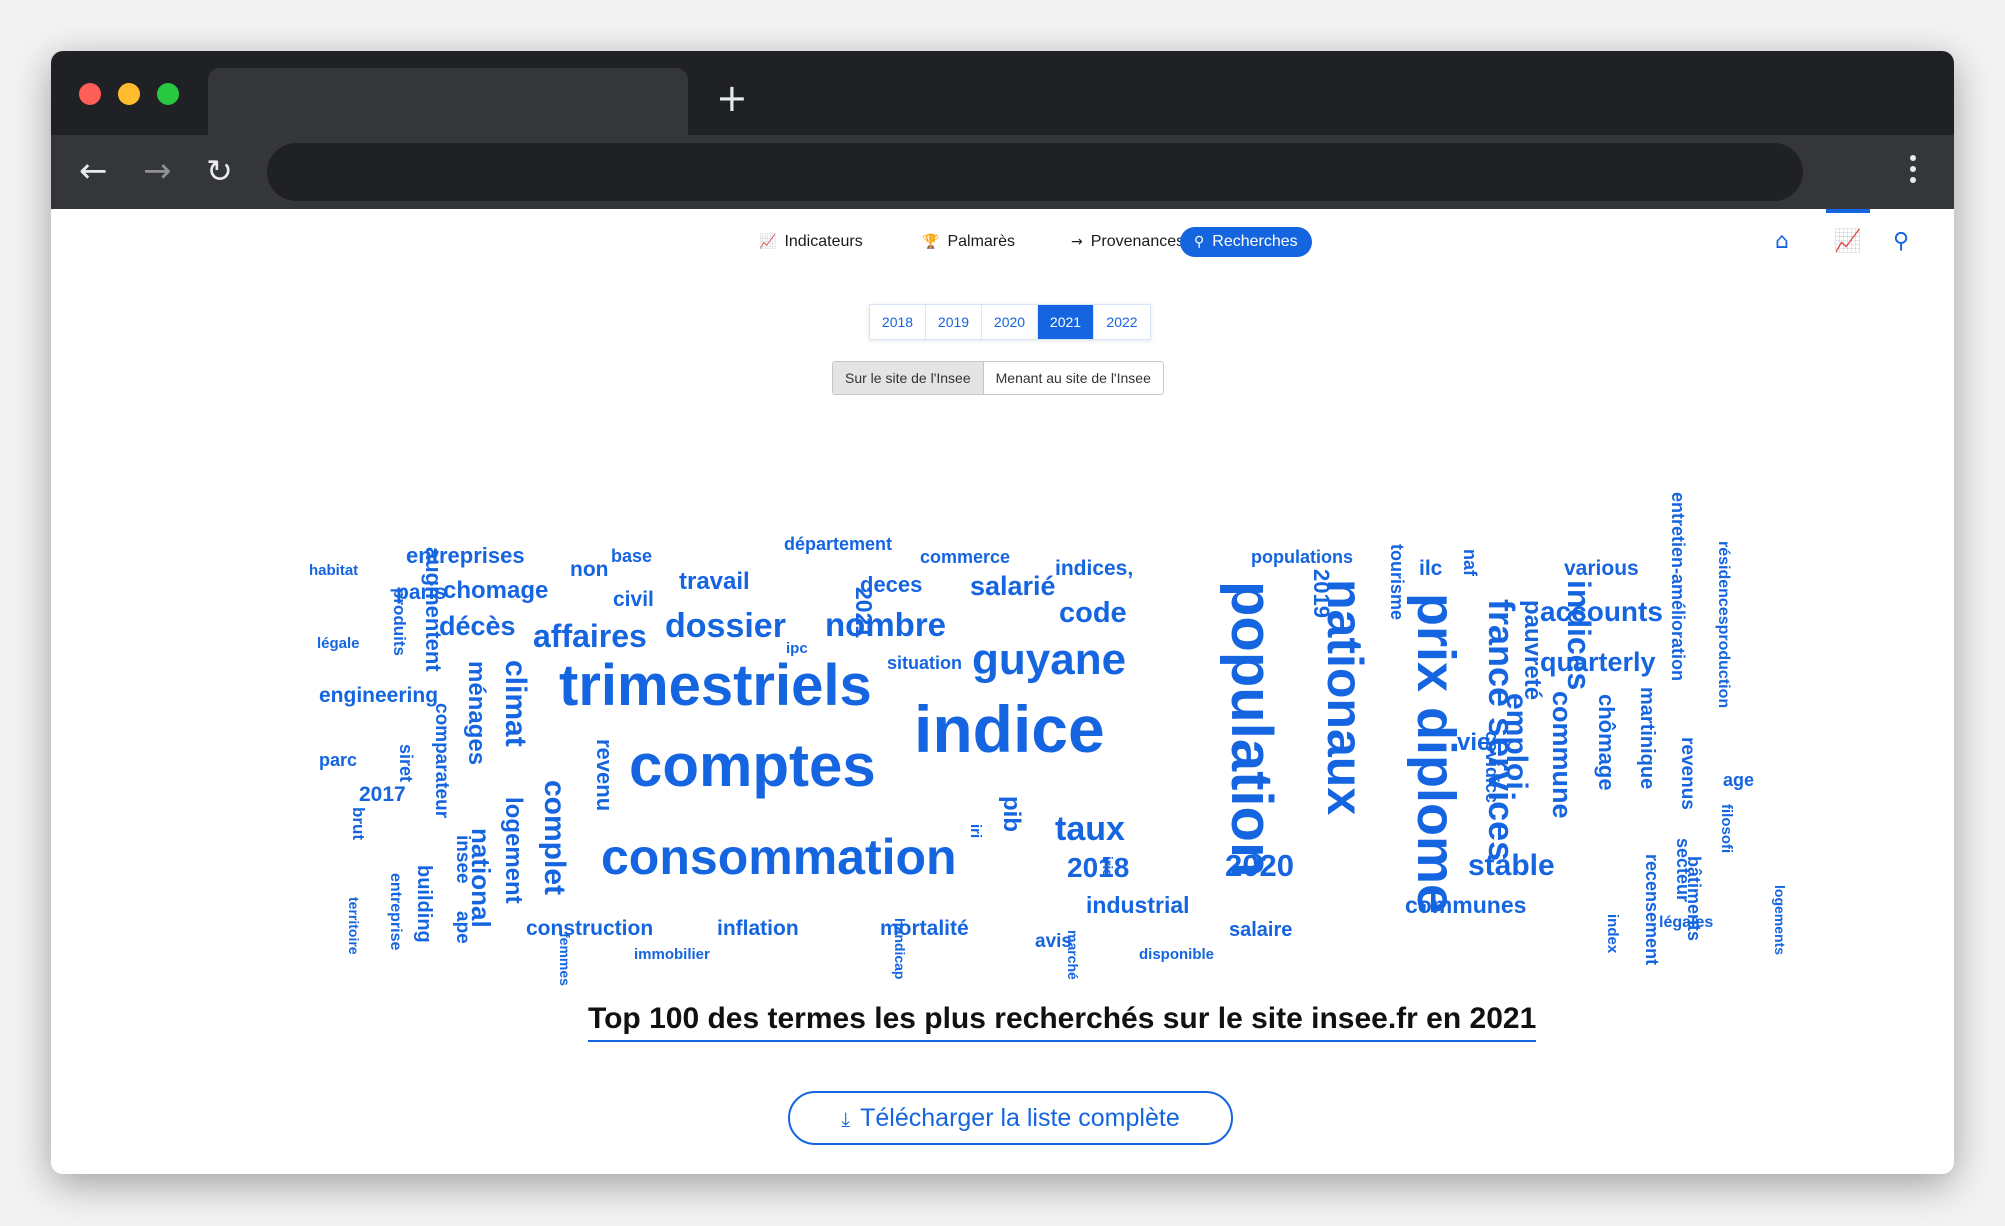 The width and height of the screenshot is (2005, 1226). I want to click on cloud-word: emploi, so click(1516, 741).